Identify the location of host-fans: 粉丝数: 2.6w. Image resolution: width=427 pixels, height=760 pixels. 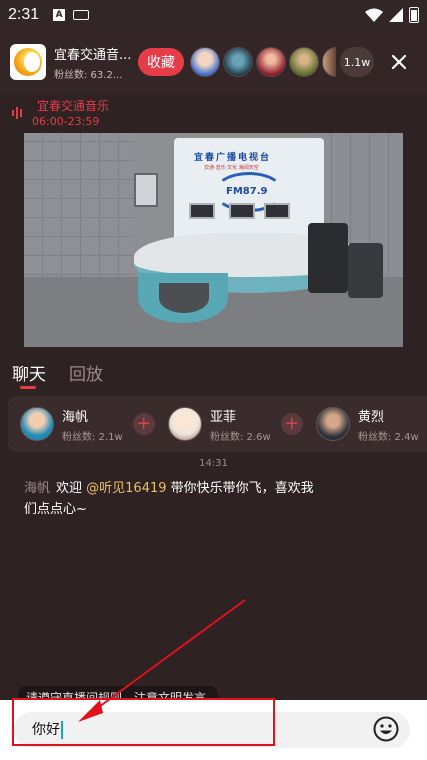
(240, 437).